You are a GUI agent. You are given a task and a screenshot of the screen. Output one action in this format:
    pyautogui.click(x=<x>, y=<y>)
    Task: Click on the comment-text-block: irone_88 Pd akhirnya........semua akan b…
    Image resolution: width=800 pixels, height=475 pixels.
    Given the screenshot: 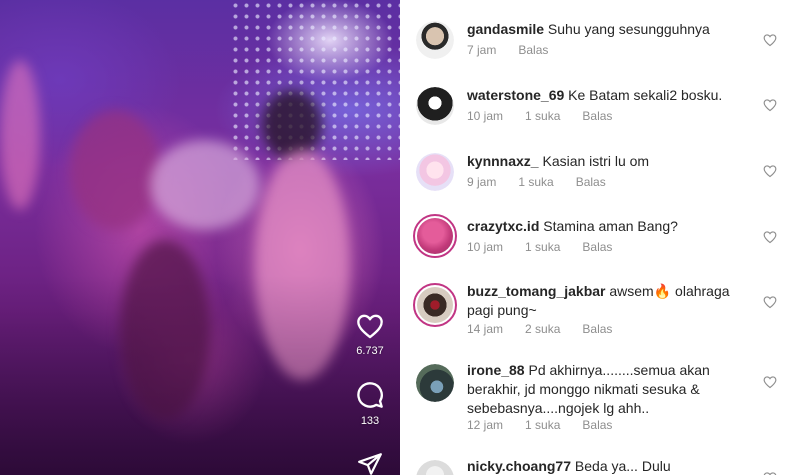 What is the action you would take?
    pyautogui.click(x=607, y=389)
    